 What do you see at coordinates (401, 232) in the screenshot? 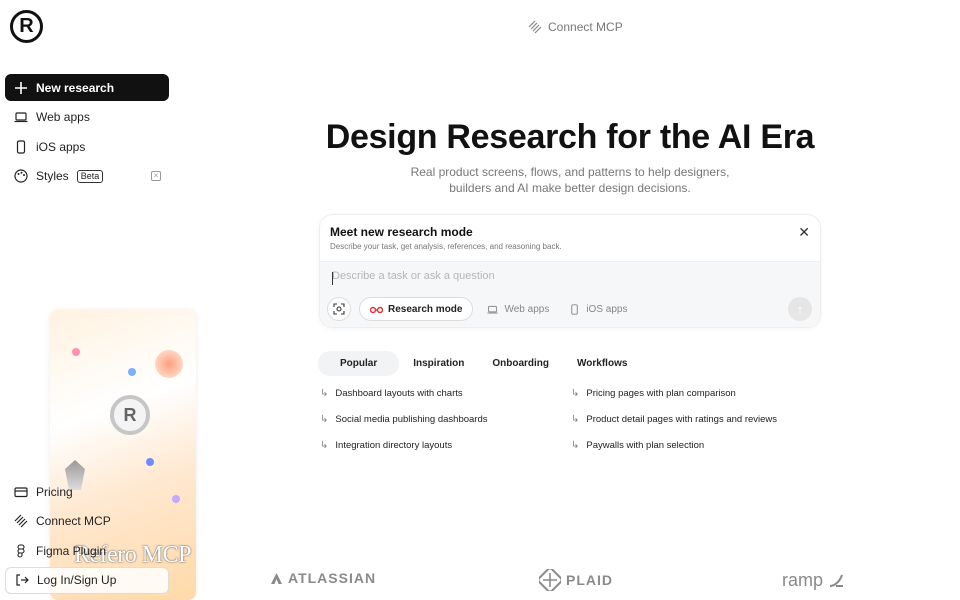
I see `card-title: Meet new research mode` at bounding box center [401, 232].